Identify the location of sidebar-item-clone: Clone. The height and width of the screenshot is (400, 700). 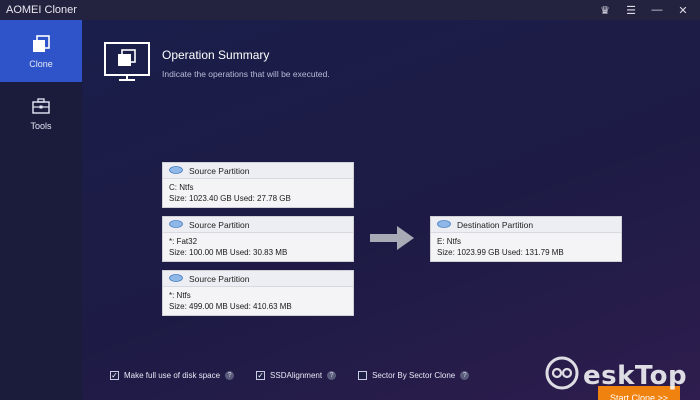
(41, 51).